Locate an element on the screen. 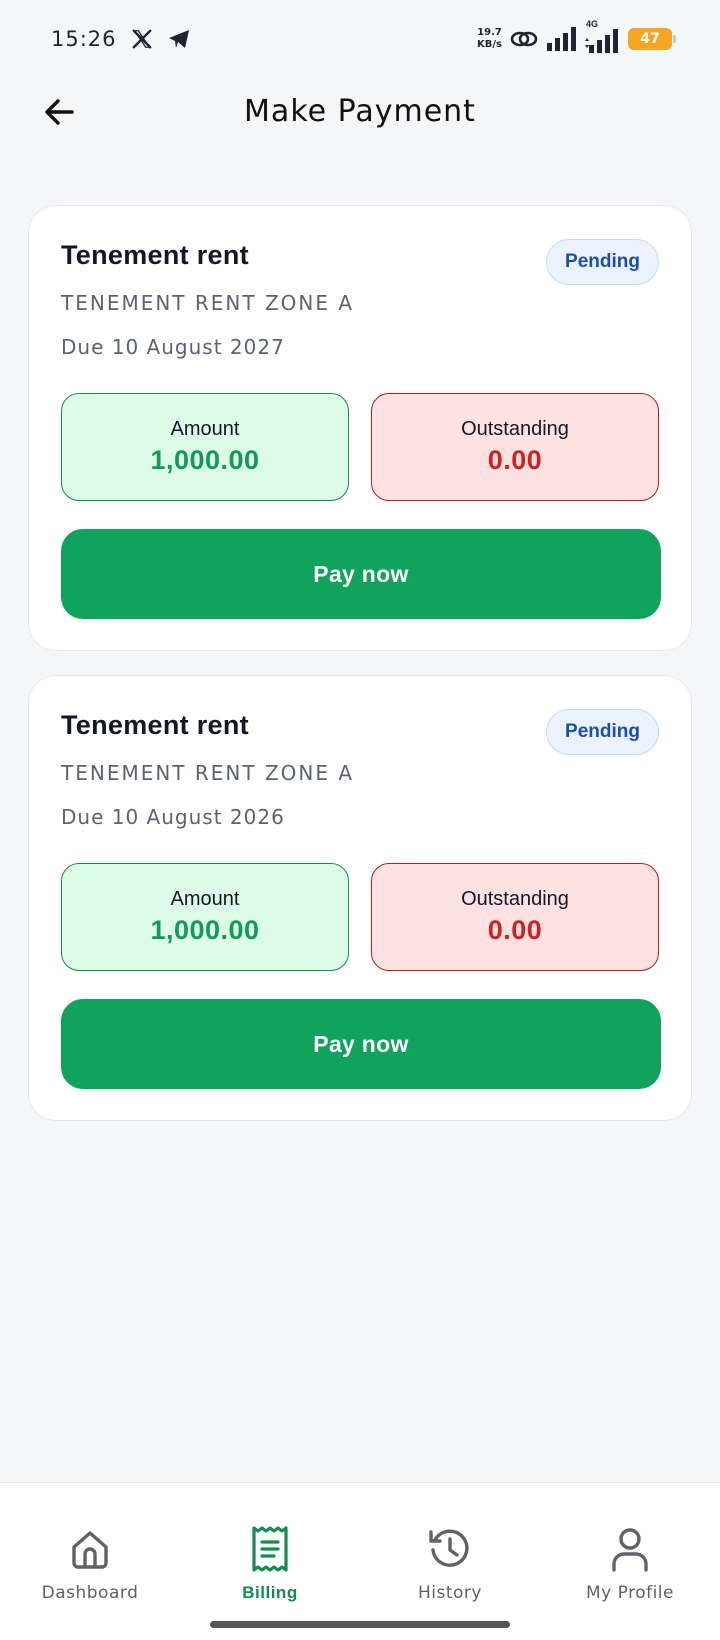  bottom-nav: Dashboard Billing History My Profile is located at coordinates (360, 1561).